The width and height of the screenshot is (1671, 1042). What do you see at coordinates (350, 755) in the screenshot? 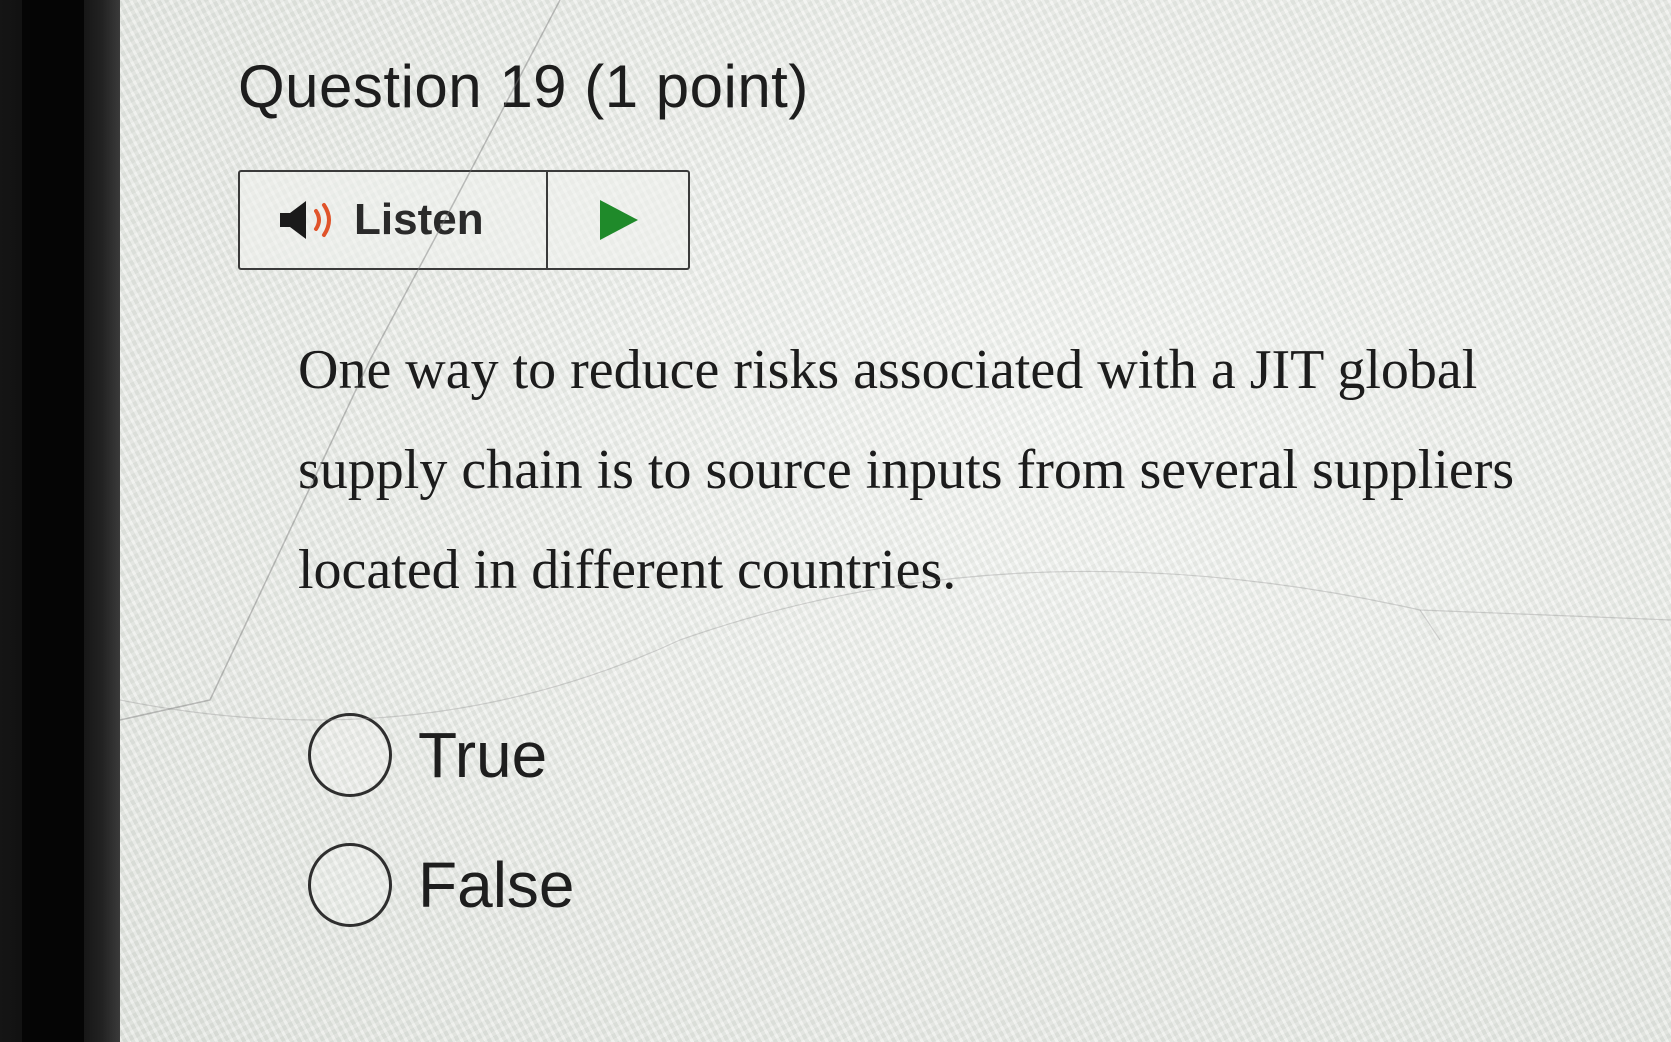
I see `radio-button-true` at bounding box center [350, 755].